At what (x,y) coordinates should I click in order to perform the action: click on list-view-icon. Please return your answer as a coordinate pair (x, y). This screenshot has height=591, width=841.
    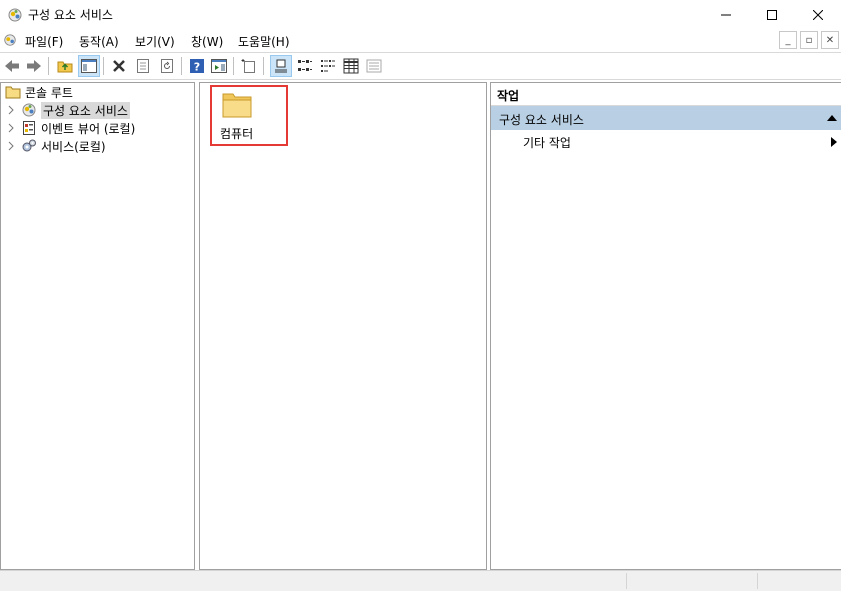
    Looking at the image, I should click on (328, 66).